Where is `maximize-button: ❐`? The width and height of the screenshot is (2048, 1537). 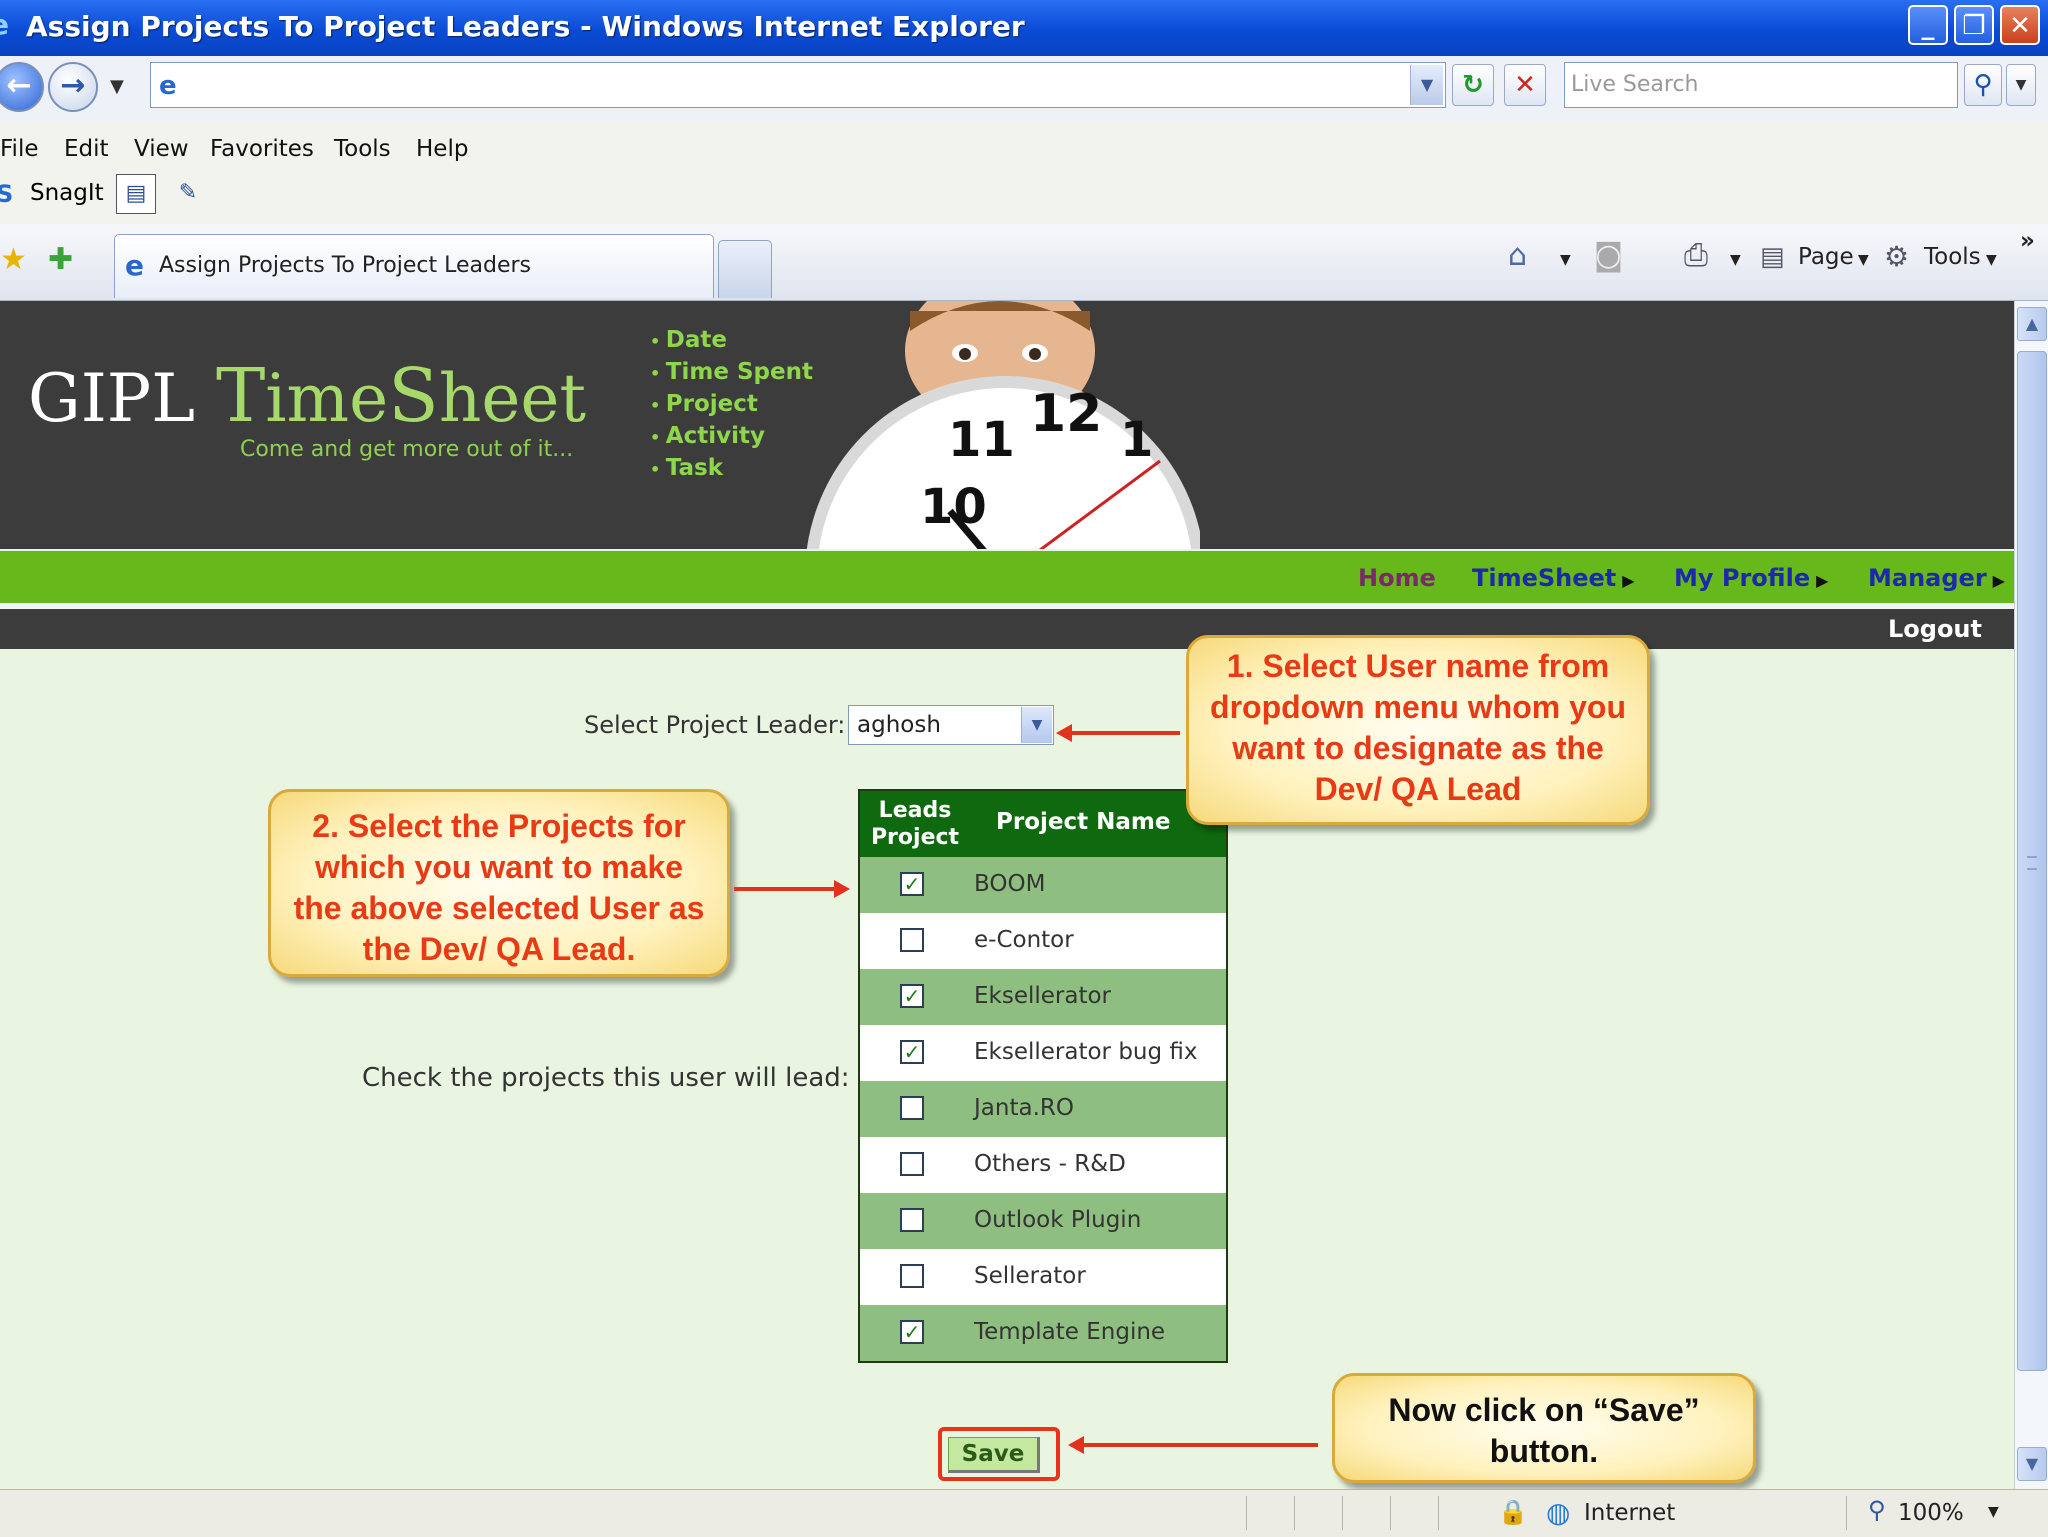
maximize-button: ❐ is located at coordinates (1974, 25).